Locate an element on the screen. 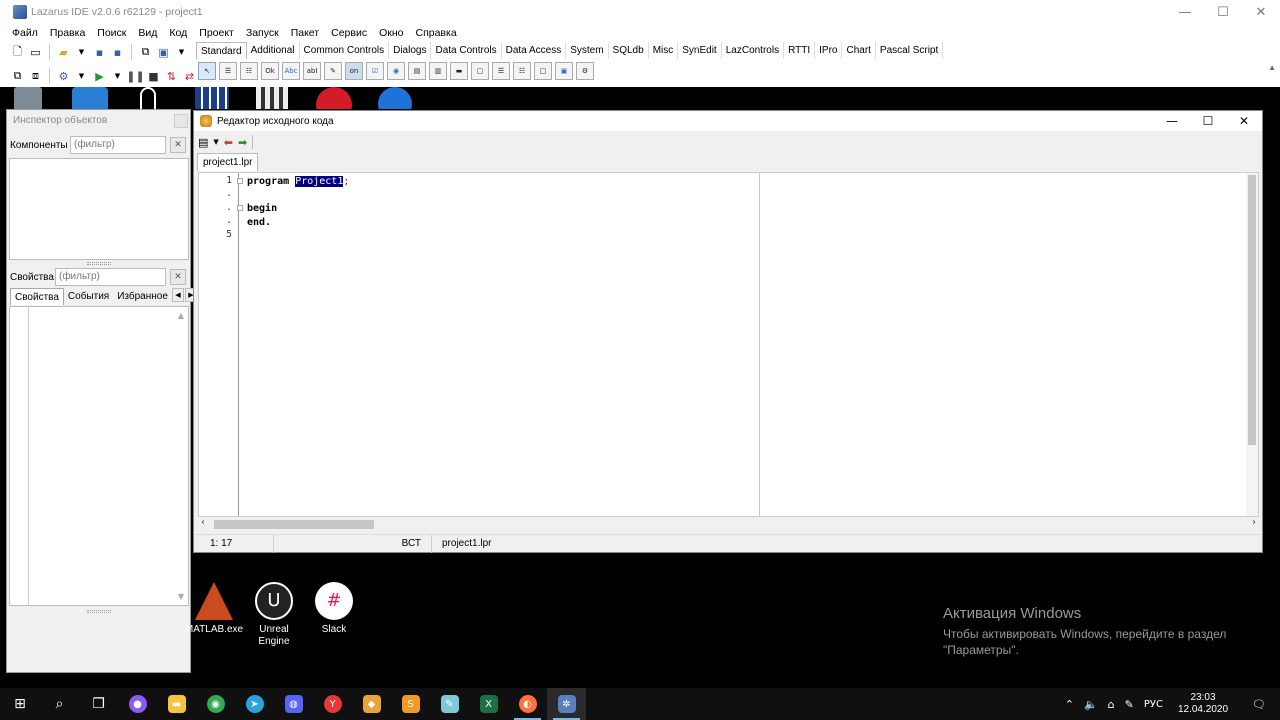 This screenshot has width=1280, height=720. stop-icon: ■ is located at coordinates (153, 76).